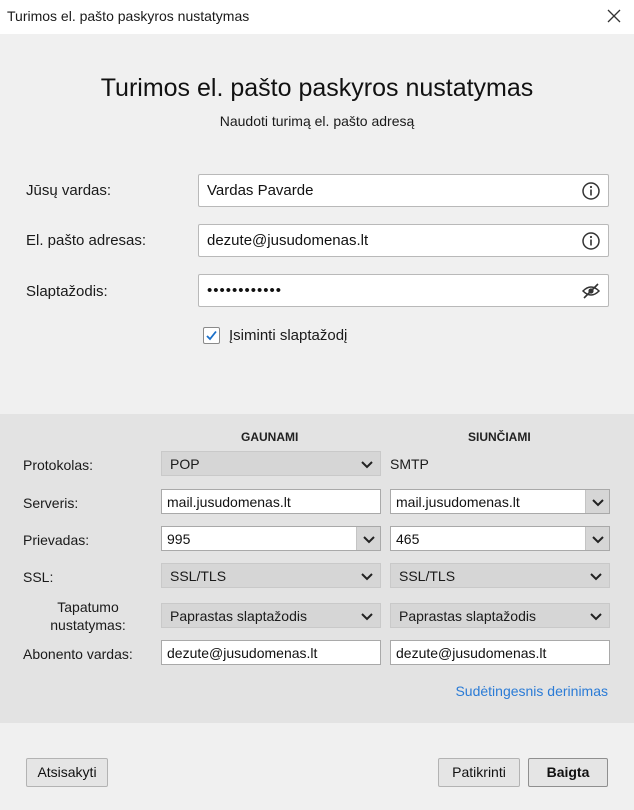 Image resolution: width=634 pixels, height=810 pixels. What do you see at coordinates (531, 691) in the screenshot?
I see `advanced-config-link: Sudėtingesnis derinimas` at bounding box center [531, 691].